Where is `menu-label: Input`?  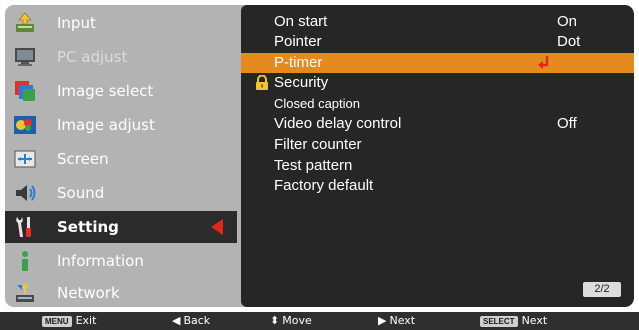 menu-label: Input is located at coordinates (76, 23).